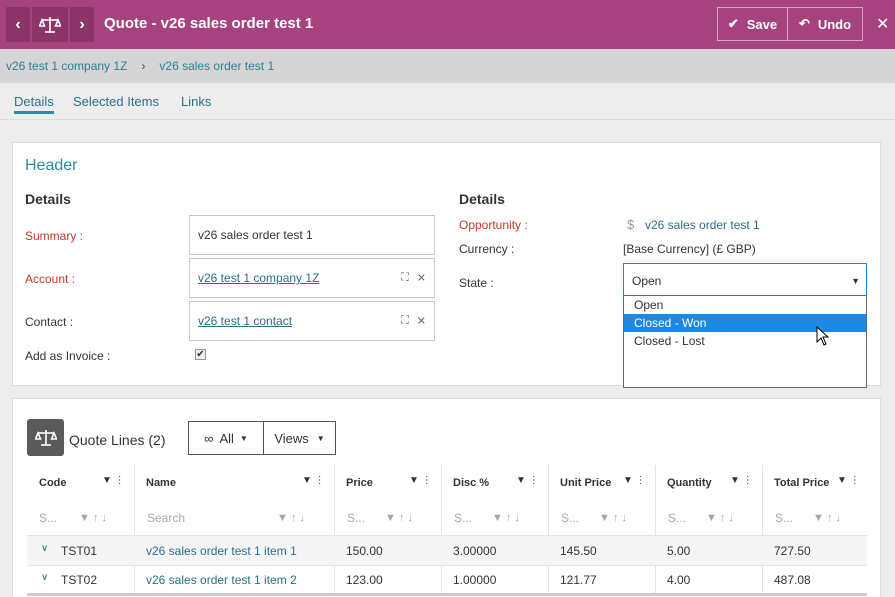 The width and height of the screenshot is (895, 597). I want to click on state-dropdown-list: Open Closed - Won Closed - Lost, so click(745, 341).